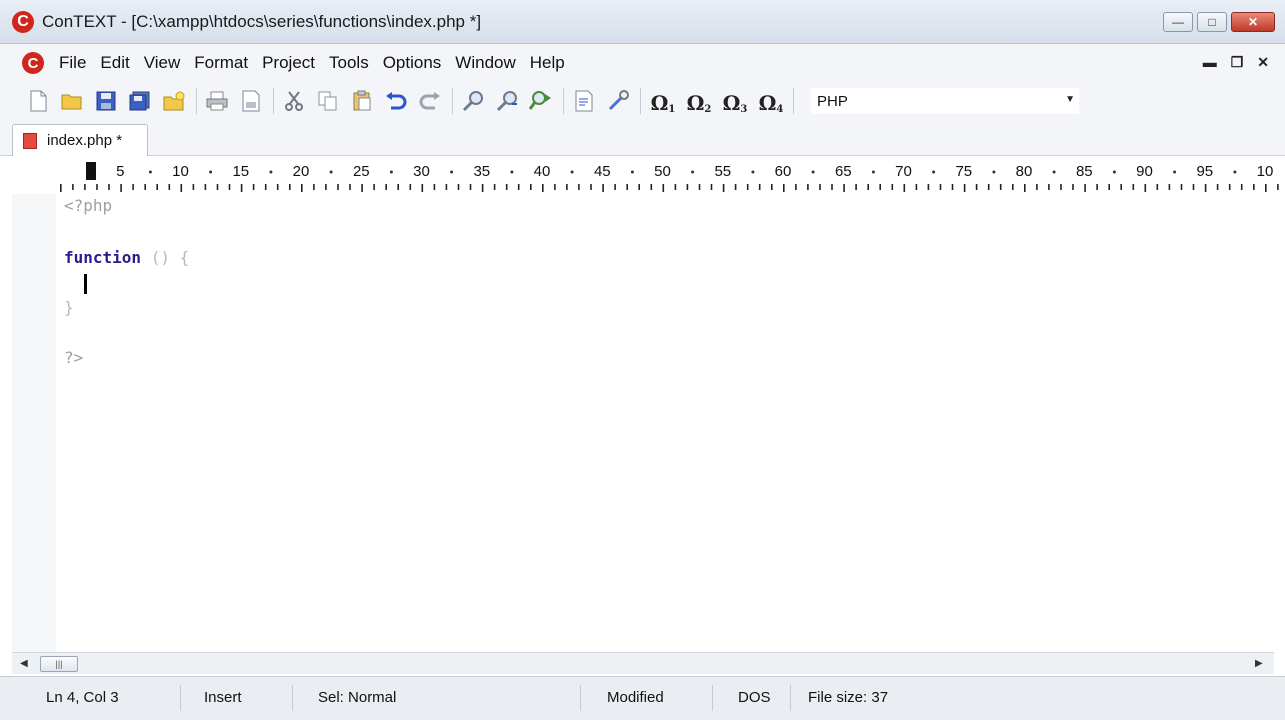 Image resolution: width=1285 pixels, height=720 pixels. Describe the element at coordinates (541, 101) in the screenshot. I see `replace-icon` at that location.